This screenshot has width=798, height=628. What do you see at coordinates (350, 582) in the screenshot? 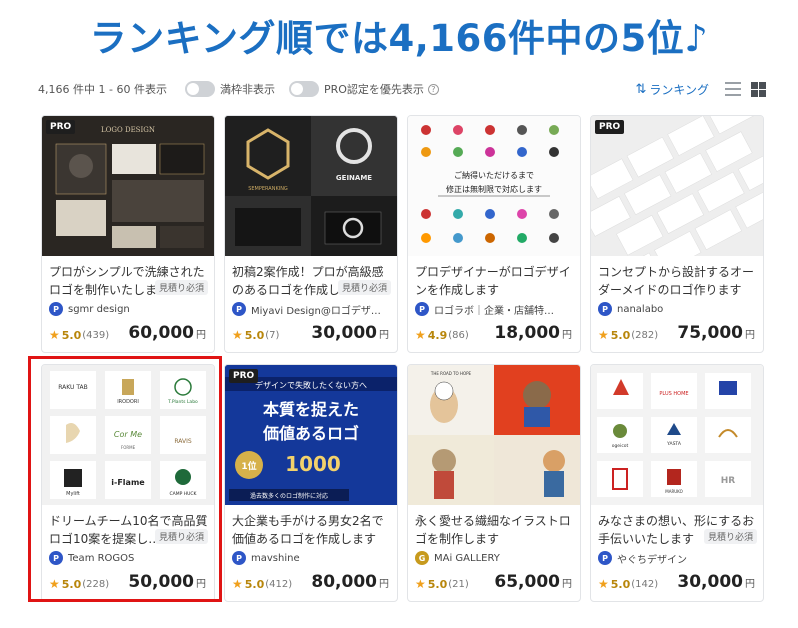
I see `price: 80,000 円` at bounding box center [350, 582].